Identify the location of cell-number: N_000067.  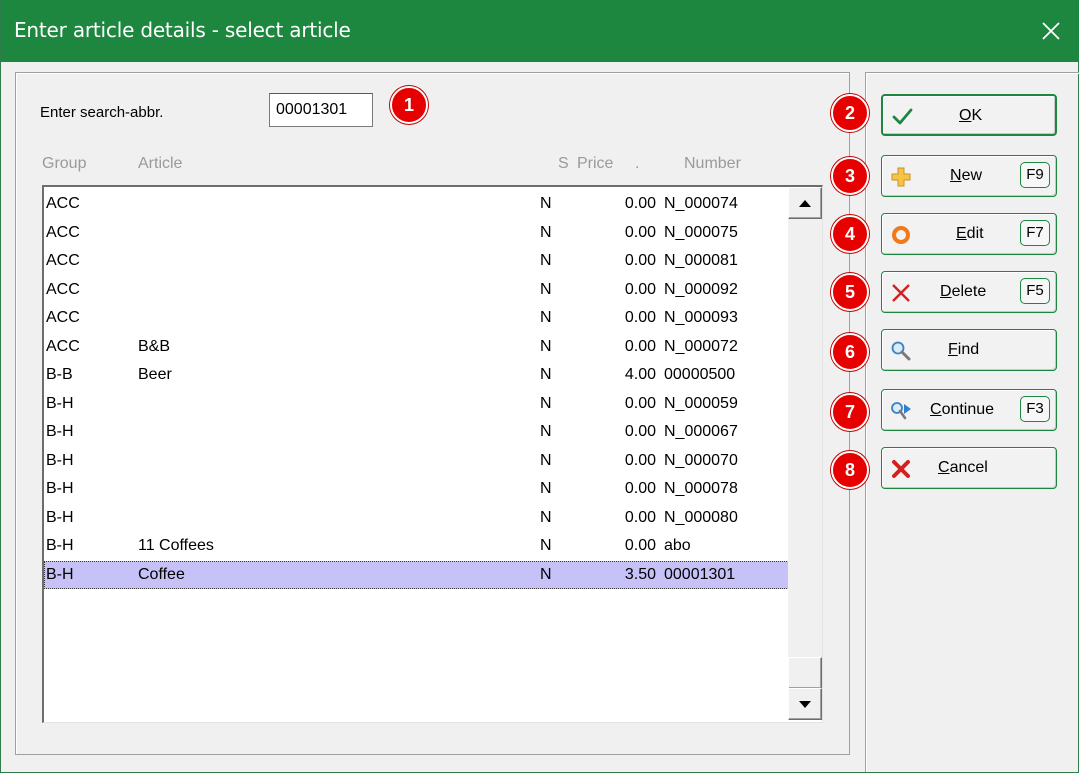
(701, 431).